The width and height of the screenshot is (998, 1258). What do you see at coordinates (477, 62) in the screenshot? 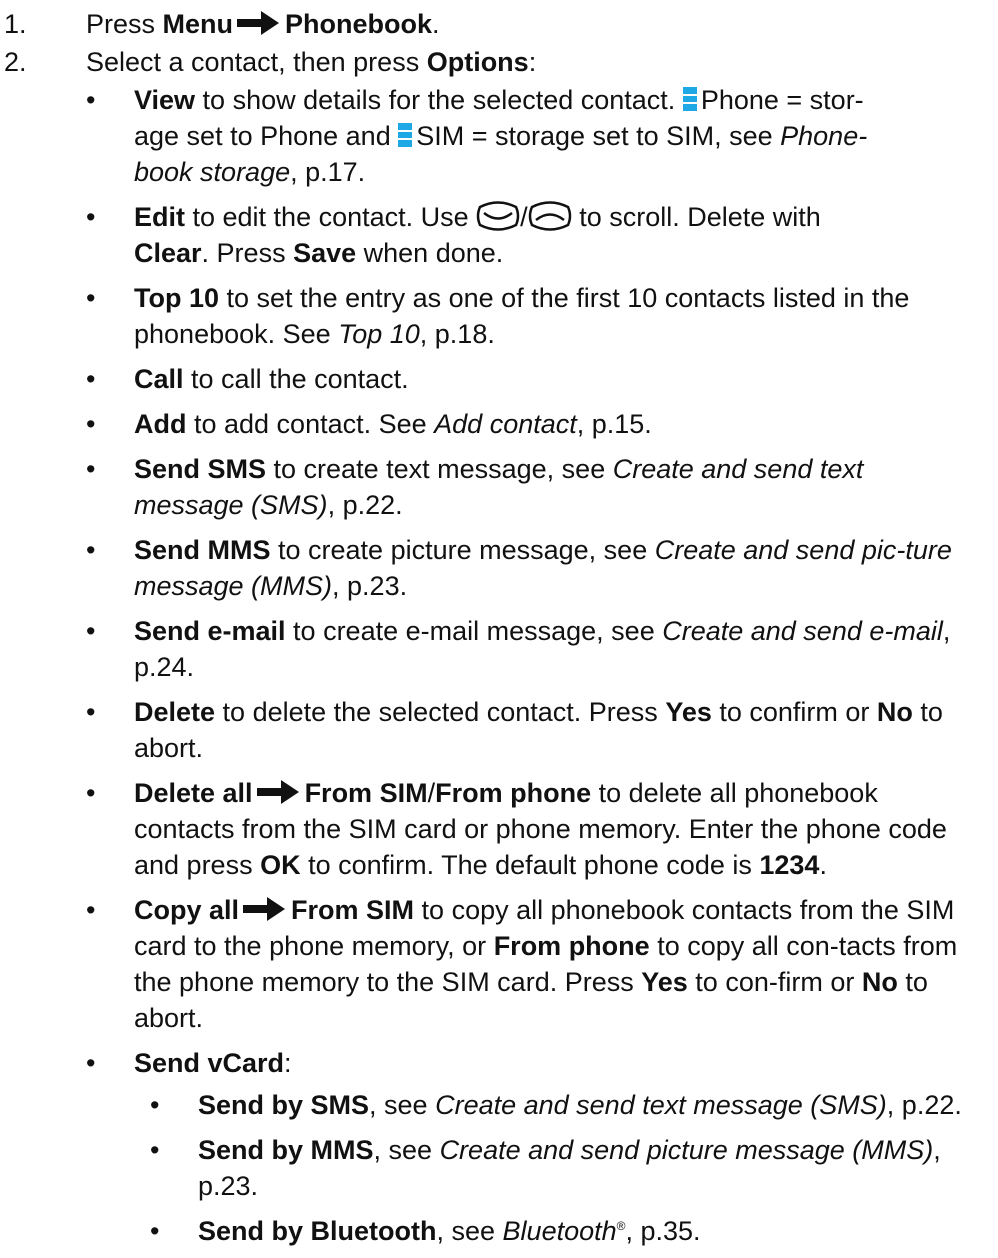
I see `options-label: Options` at bounding box center [477, 62].